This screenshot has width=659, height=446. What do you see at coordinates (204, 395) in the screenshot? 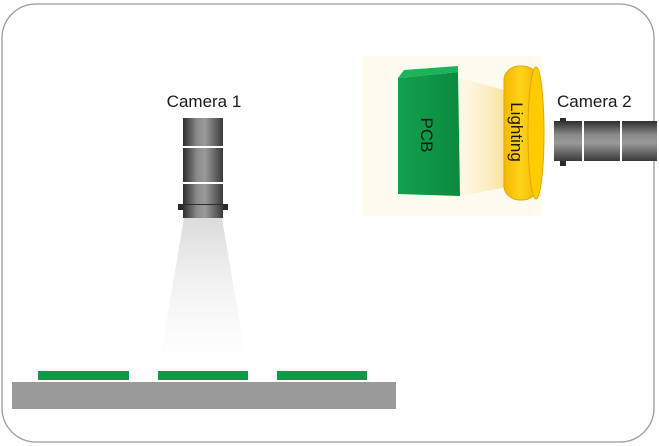
I see `conveyor-belt` at bounding box center [204, 395].